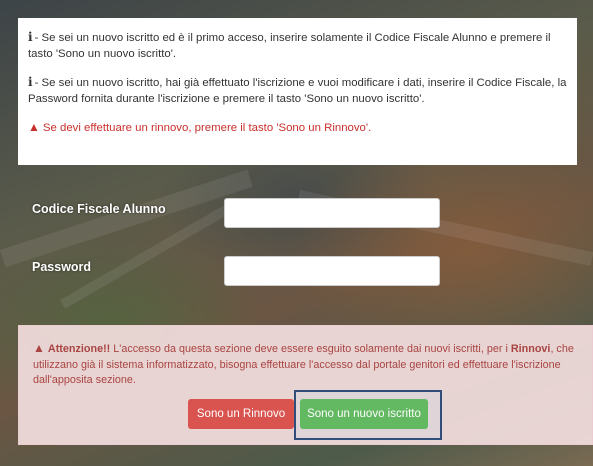 This screenshot has width=593, height=466. What do you see at coordinates (332, 271) in the screenshot?
I see `password-input` at bounding box center [332, 271].